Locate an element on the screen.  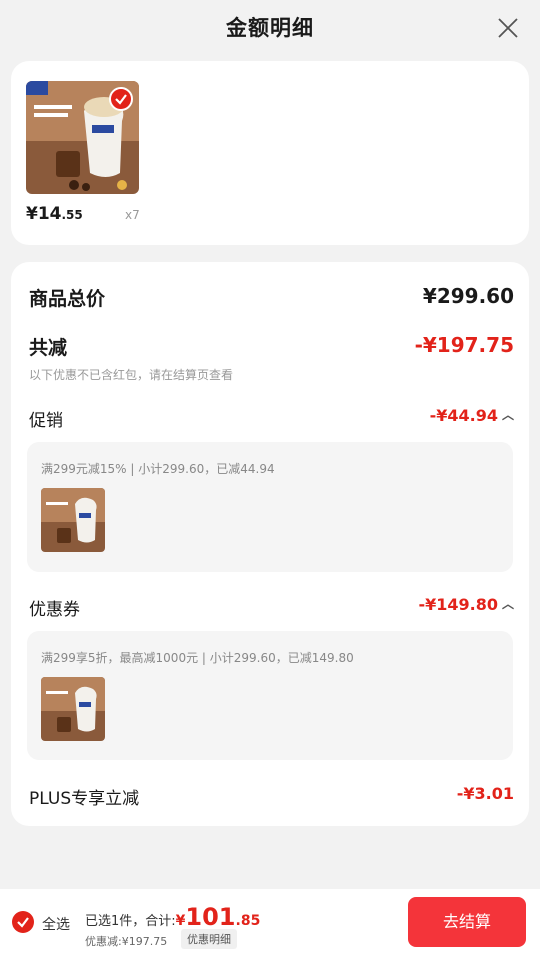
promo-detail-text: 满299元减15% | 小计299.60，已减44.94 is located at coordinates (158, 469).